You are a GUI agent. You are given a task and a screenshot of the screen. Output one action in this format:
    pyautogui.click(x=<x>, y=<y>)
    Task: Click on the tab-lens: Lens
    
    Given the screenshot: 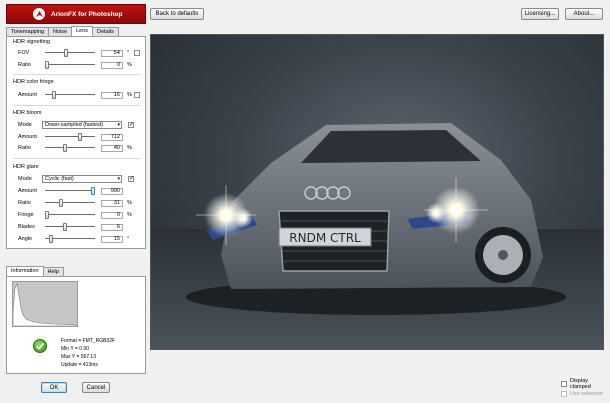 What is the action you would take?
    pyautogui.click(x=82, y=31)
    